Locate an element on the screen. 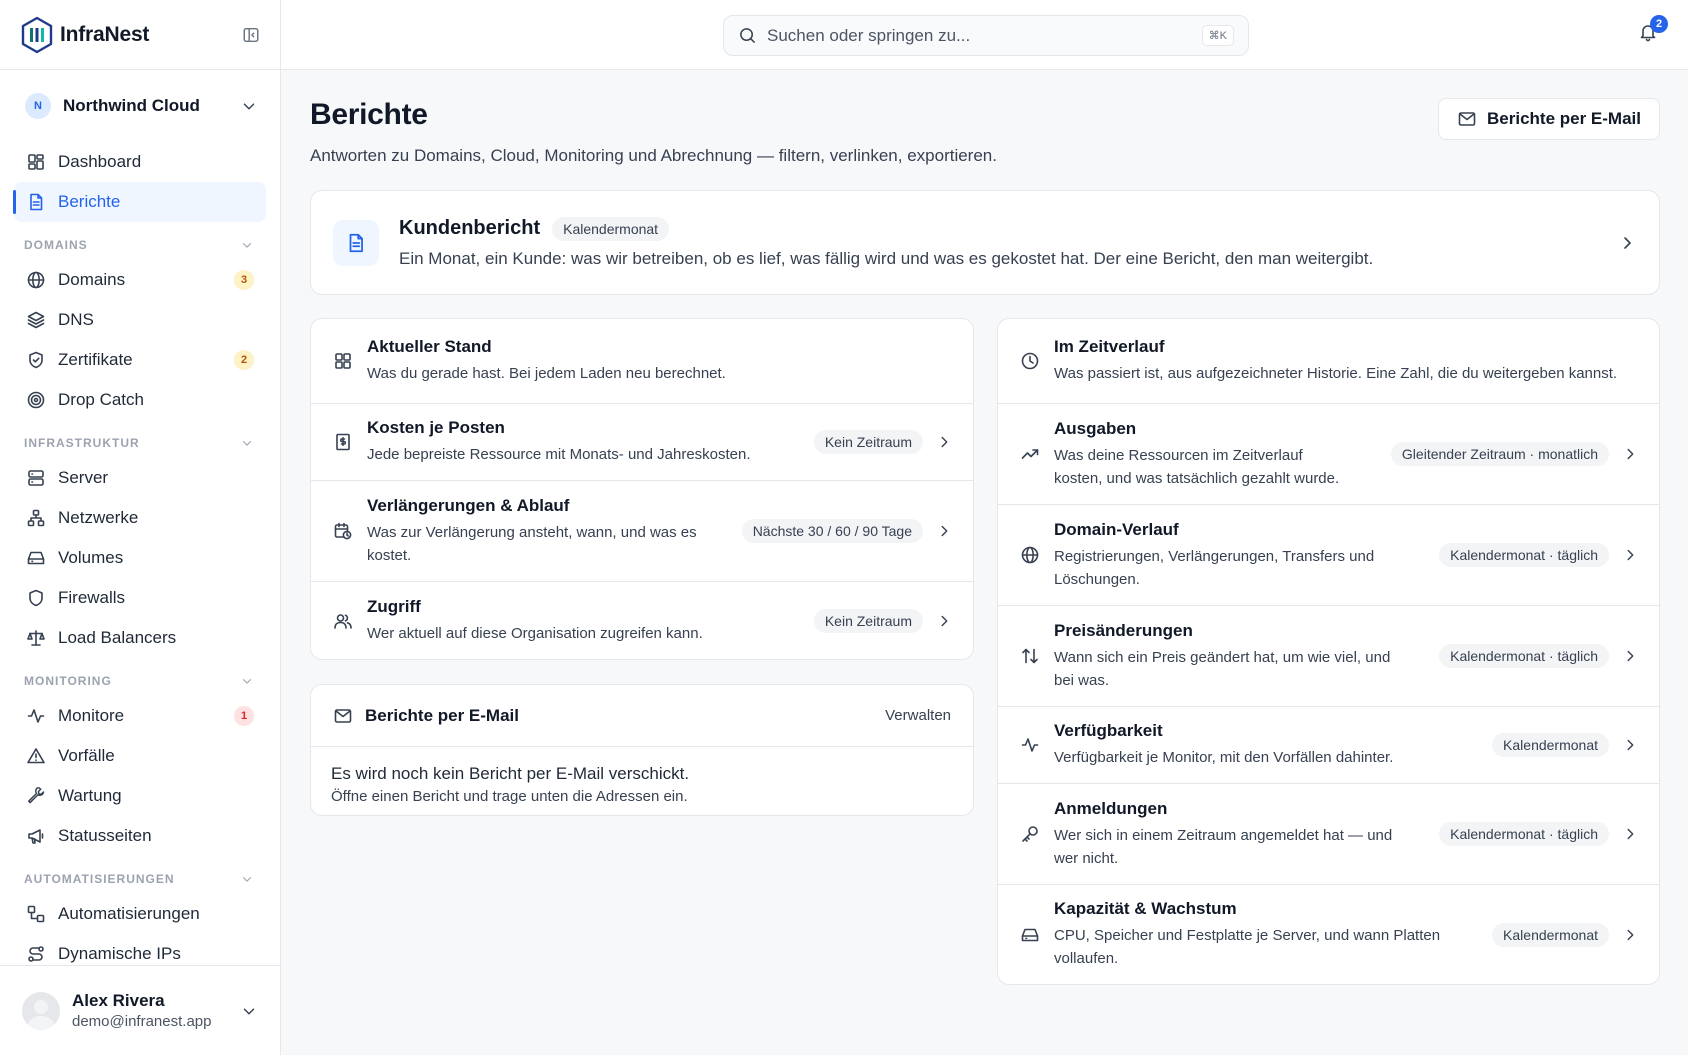  report-title: Preisänderungen is located at coordinates (1123, 630).